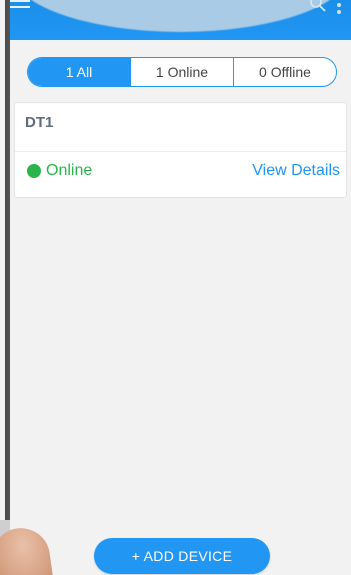 Image resolution: width=351 pixels, height=575 pixels. What do you see at coordinates (318, 8) in the screenshot?
I see `search-icon` at bounding box center [318, 8].